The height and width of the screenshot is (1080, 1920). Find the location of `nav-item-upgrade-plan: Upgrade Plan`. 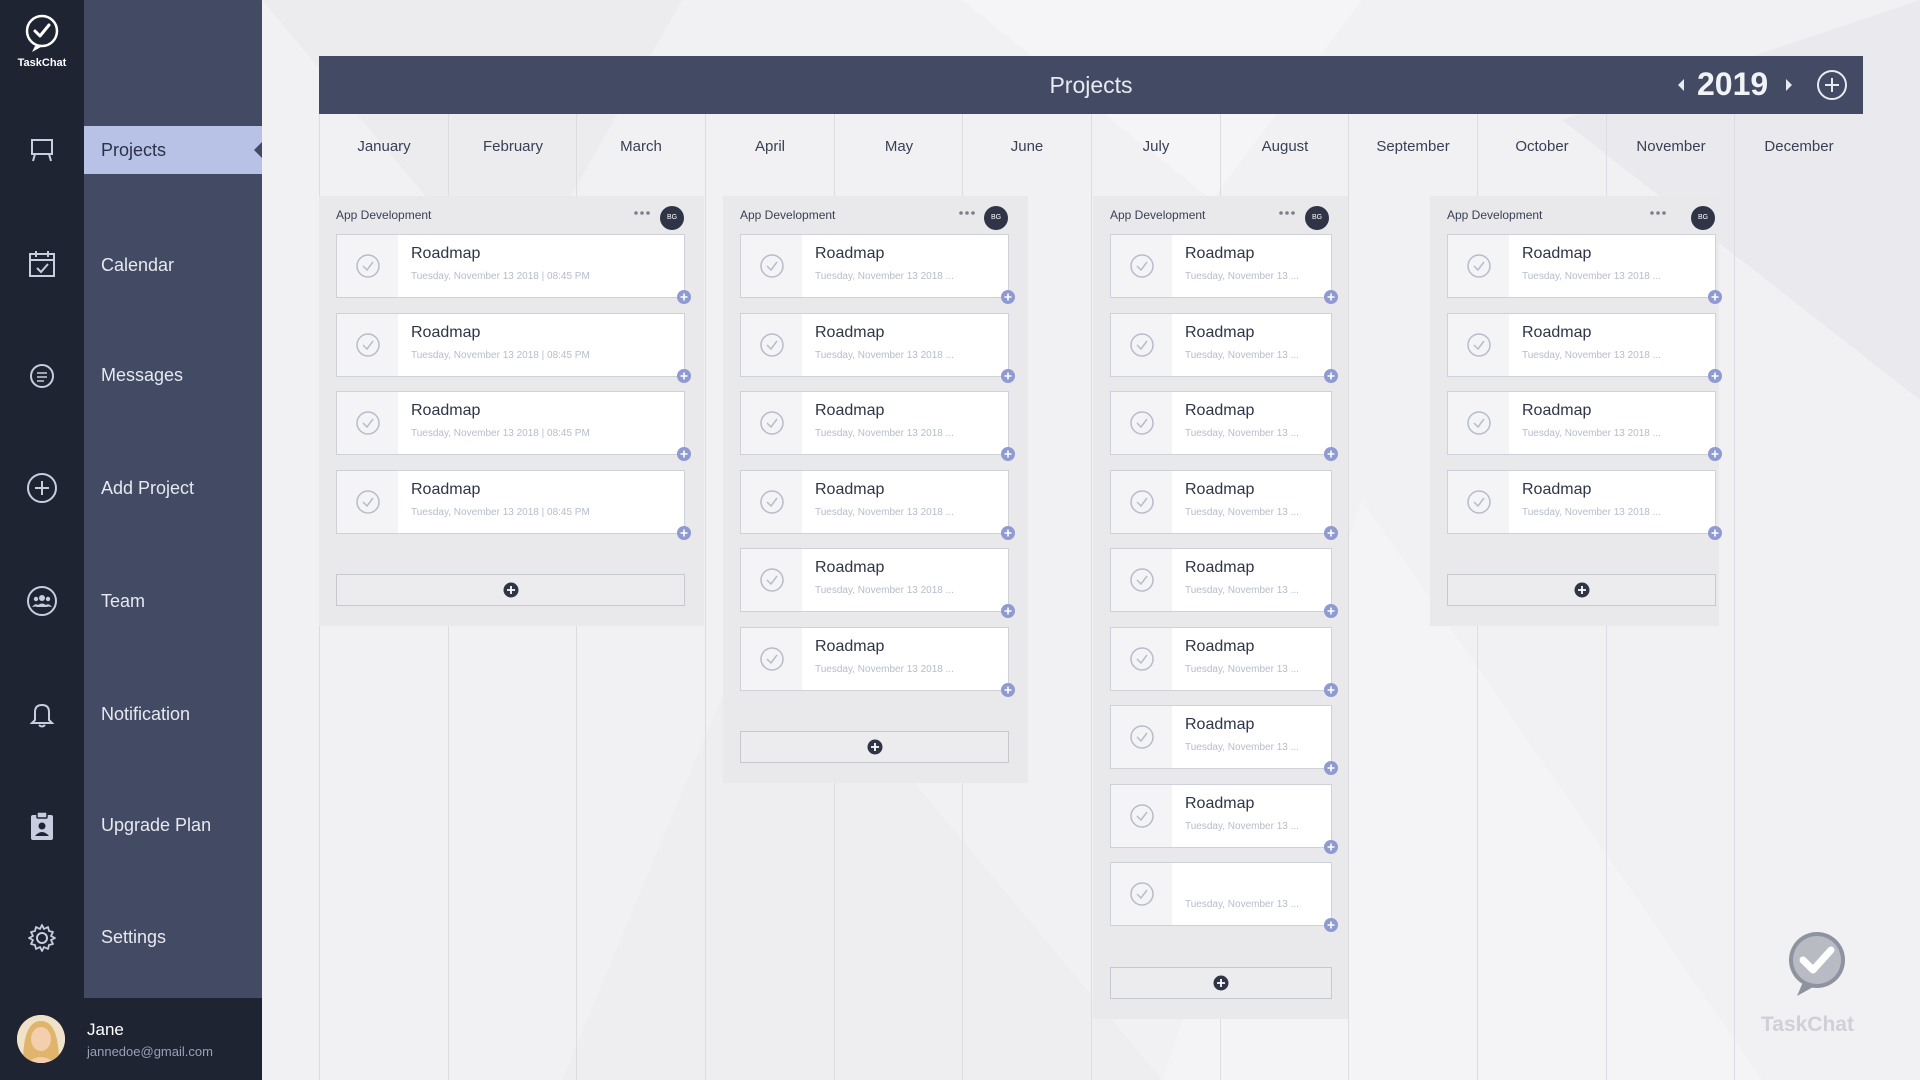

nav-item-upgrade-plan: Upgrade Plan is located at coordinates (173, 825).